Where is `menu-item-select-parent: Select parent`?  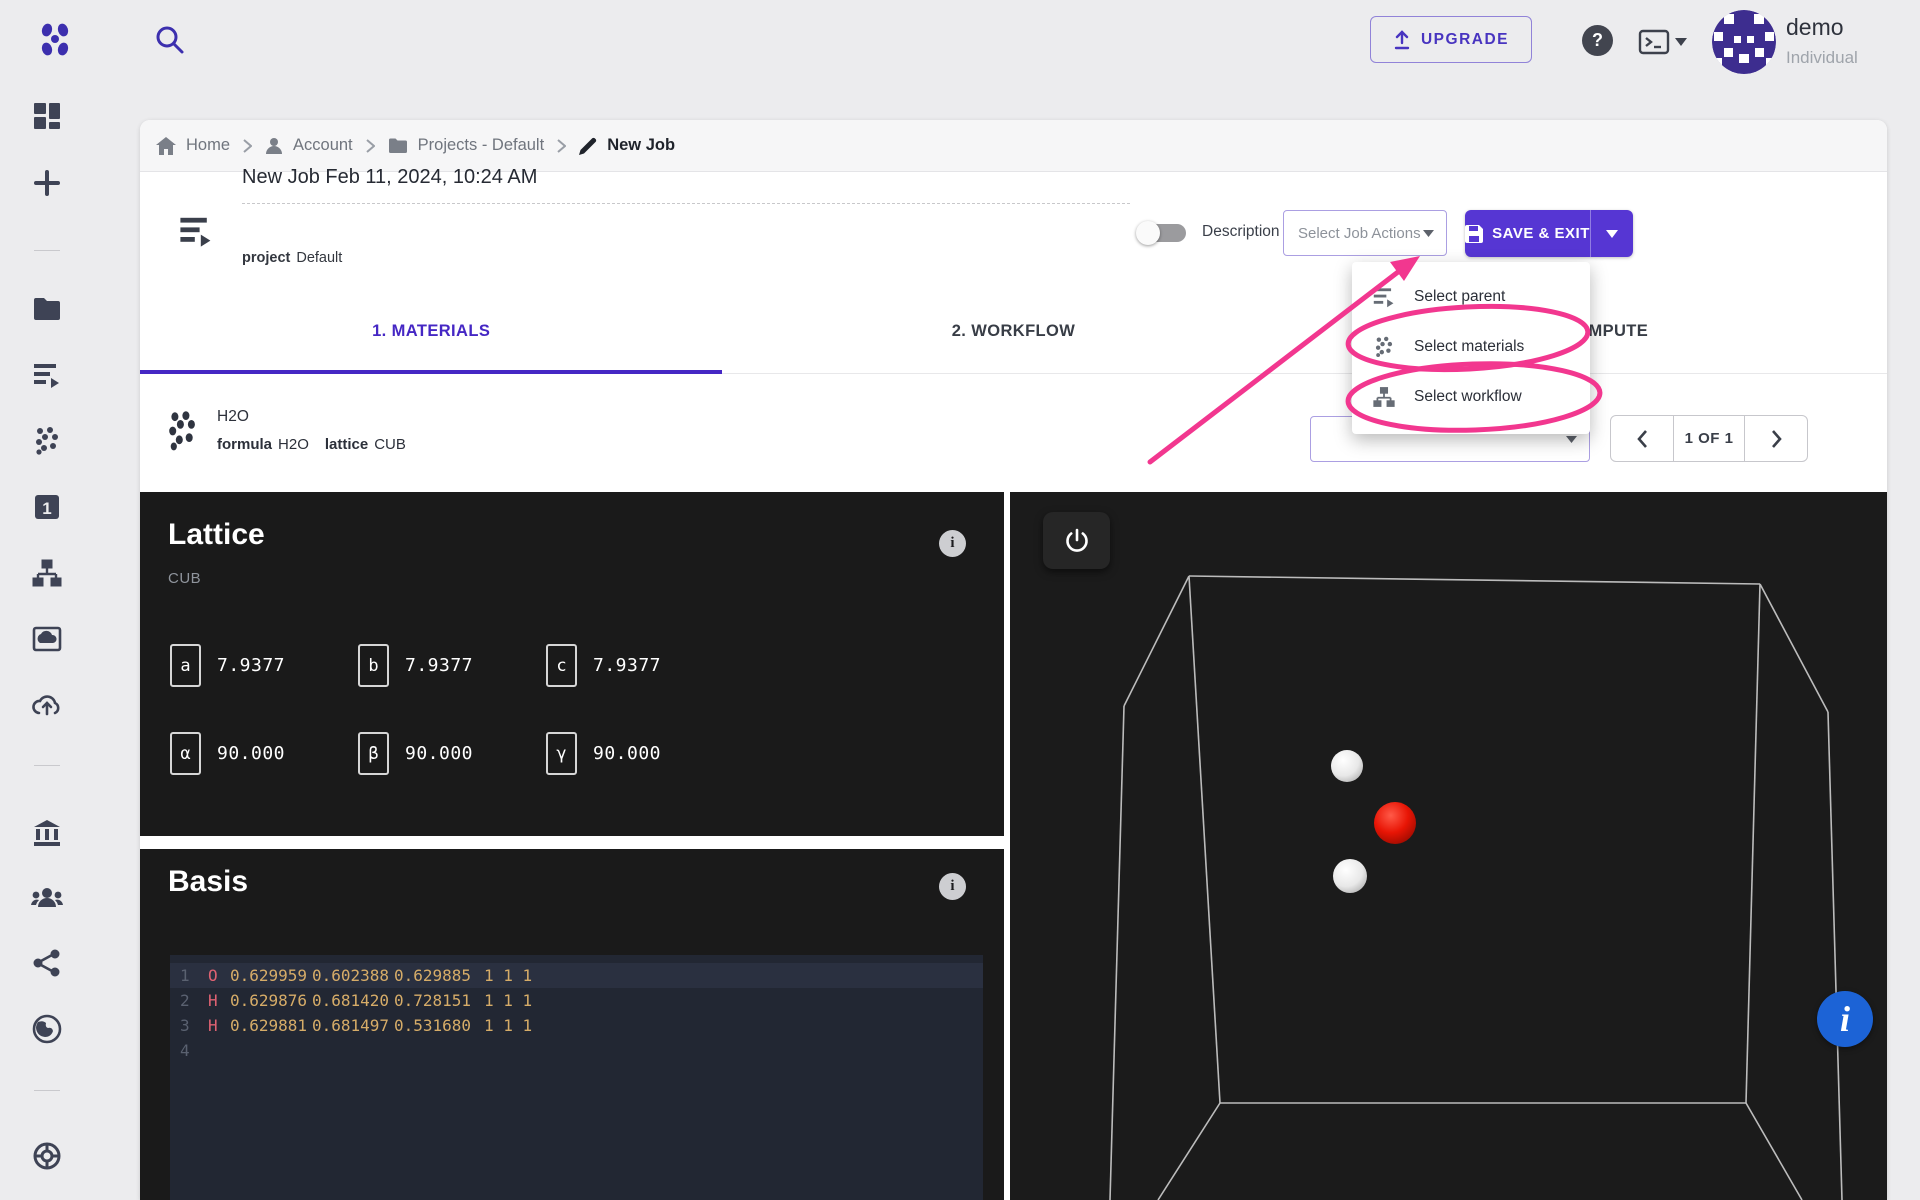
menu-item-select-parent: Select parent is located at coordinates (1471, 297).